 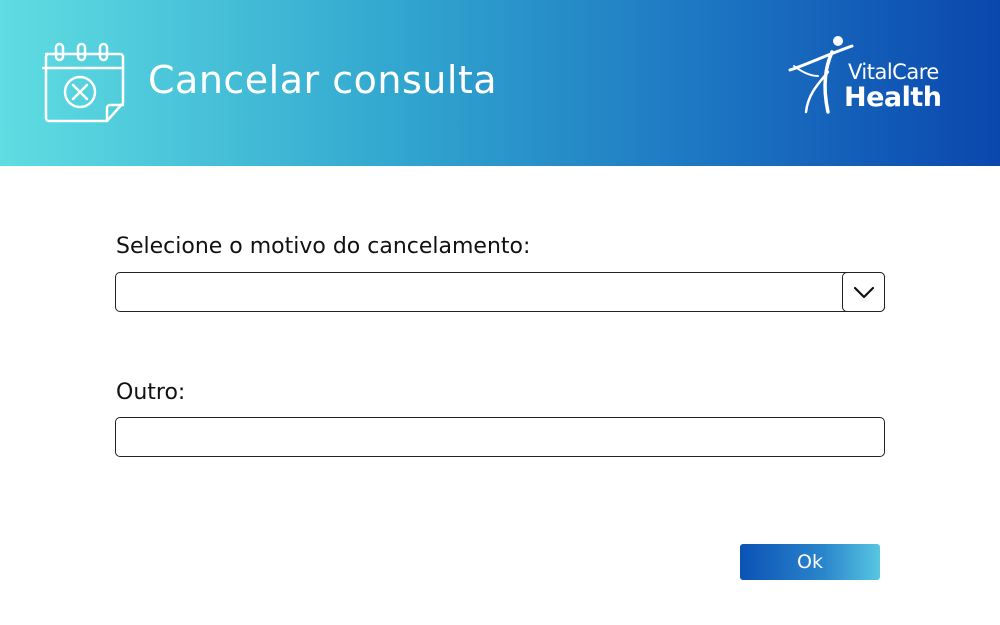 I want to click on calendar-cancel-icon, so click(x=83, y=83).